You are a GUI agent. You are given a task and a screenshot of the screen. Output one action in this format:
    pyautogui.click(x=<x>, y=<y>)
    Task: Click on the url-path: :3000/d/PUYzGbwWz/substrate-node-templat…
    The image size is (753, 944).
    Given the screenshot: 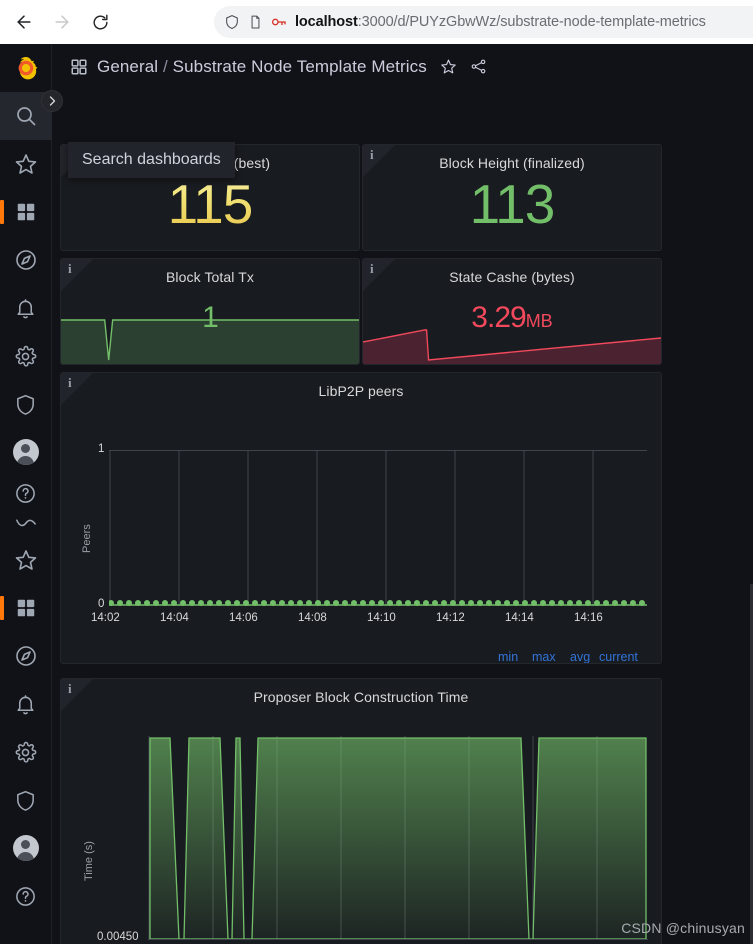 What is the action you would take?
    pyautogui.click(x=531, y=22)
    